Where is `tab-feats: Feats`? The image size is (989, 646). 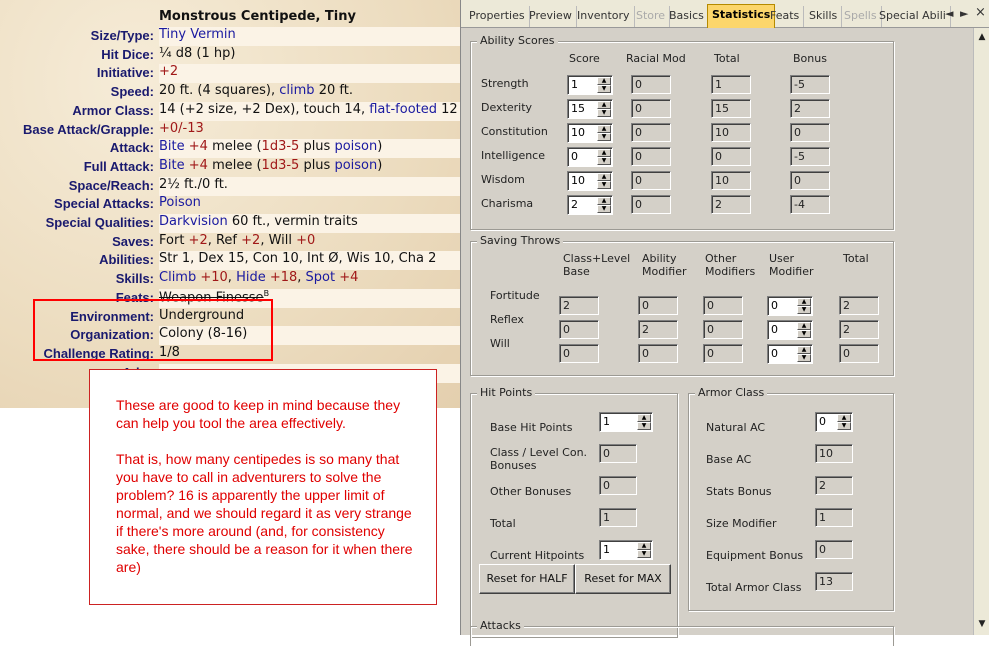 tab-feats: Feats is located at coordinates (785, 16).